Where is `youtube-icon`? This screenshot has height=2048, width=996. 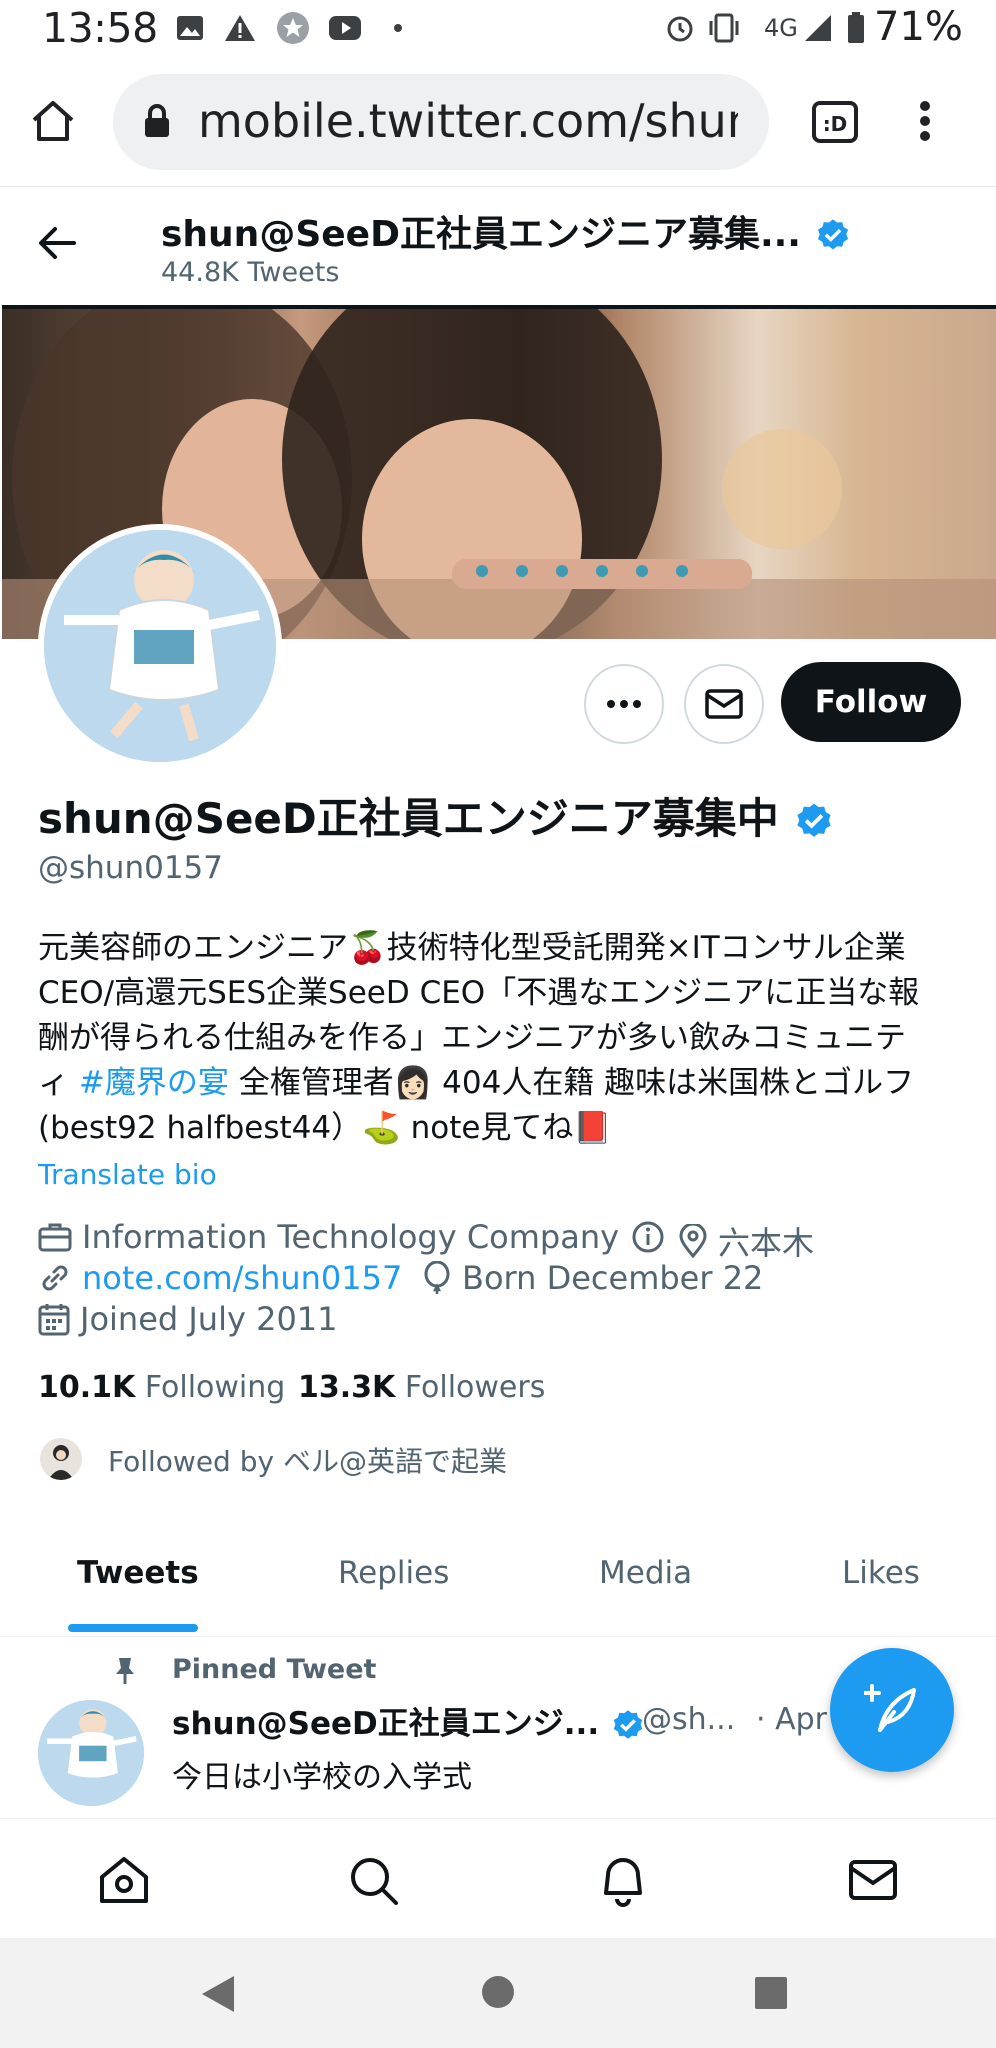
youtube-icon is located at coordinates (345, 28).